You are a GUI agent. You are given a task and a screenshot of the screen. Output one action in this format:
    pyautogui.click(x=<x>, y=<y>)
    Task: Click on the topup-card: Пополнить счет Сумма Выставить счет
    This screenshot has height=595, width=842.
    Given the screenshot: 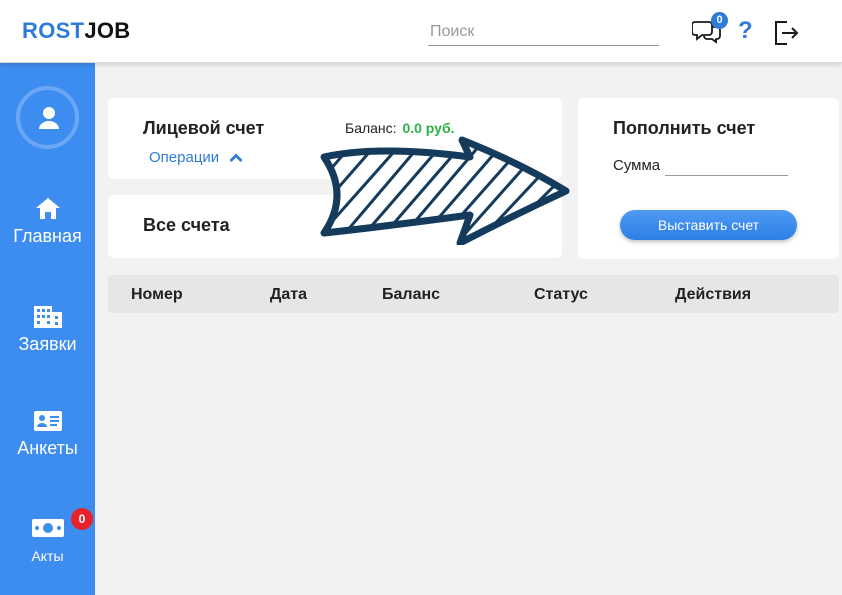 What is the action you would take?
    pyautogui.click(x=708, y=178)
    